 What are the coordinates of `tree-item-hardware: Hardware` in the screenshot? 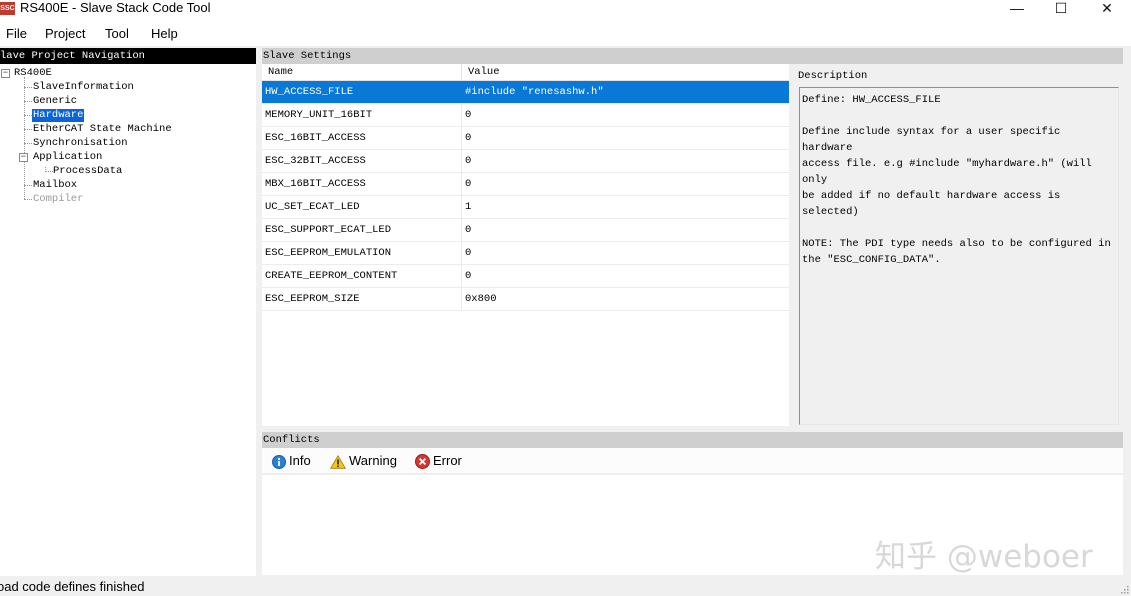 It's located at (58, 115).